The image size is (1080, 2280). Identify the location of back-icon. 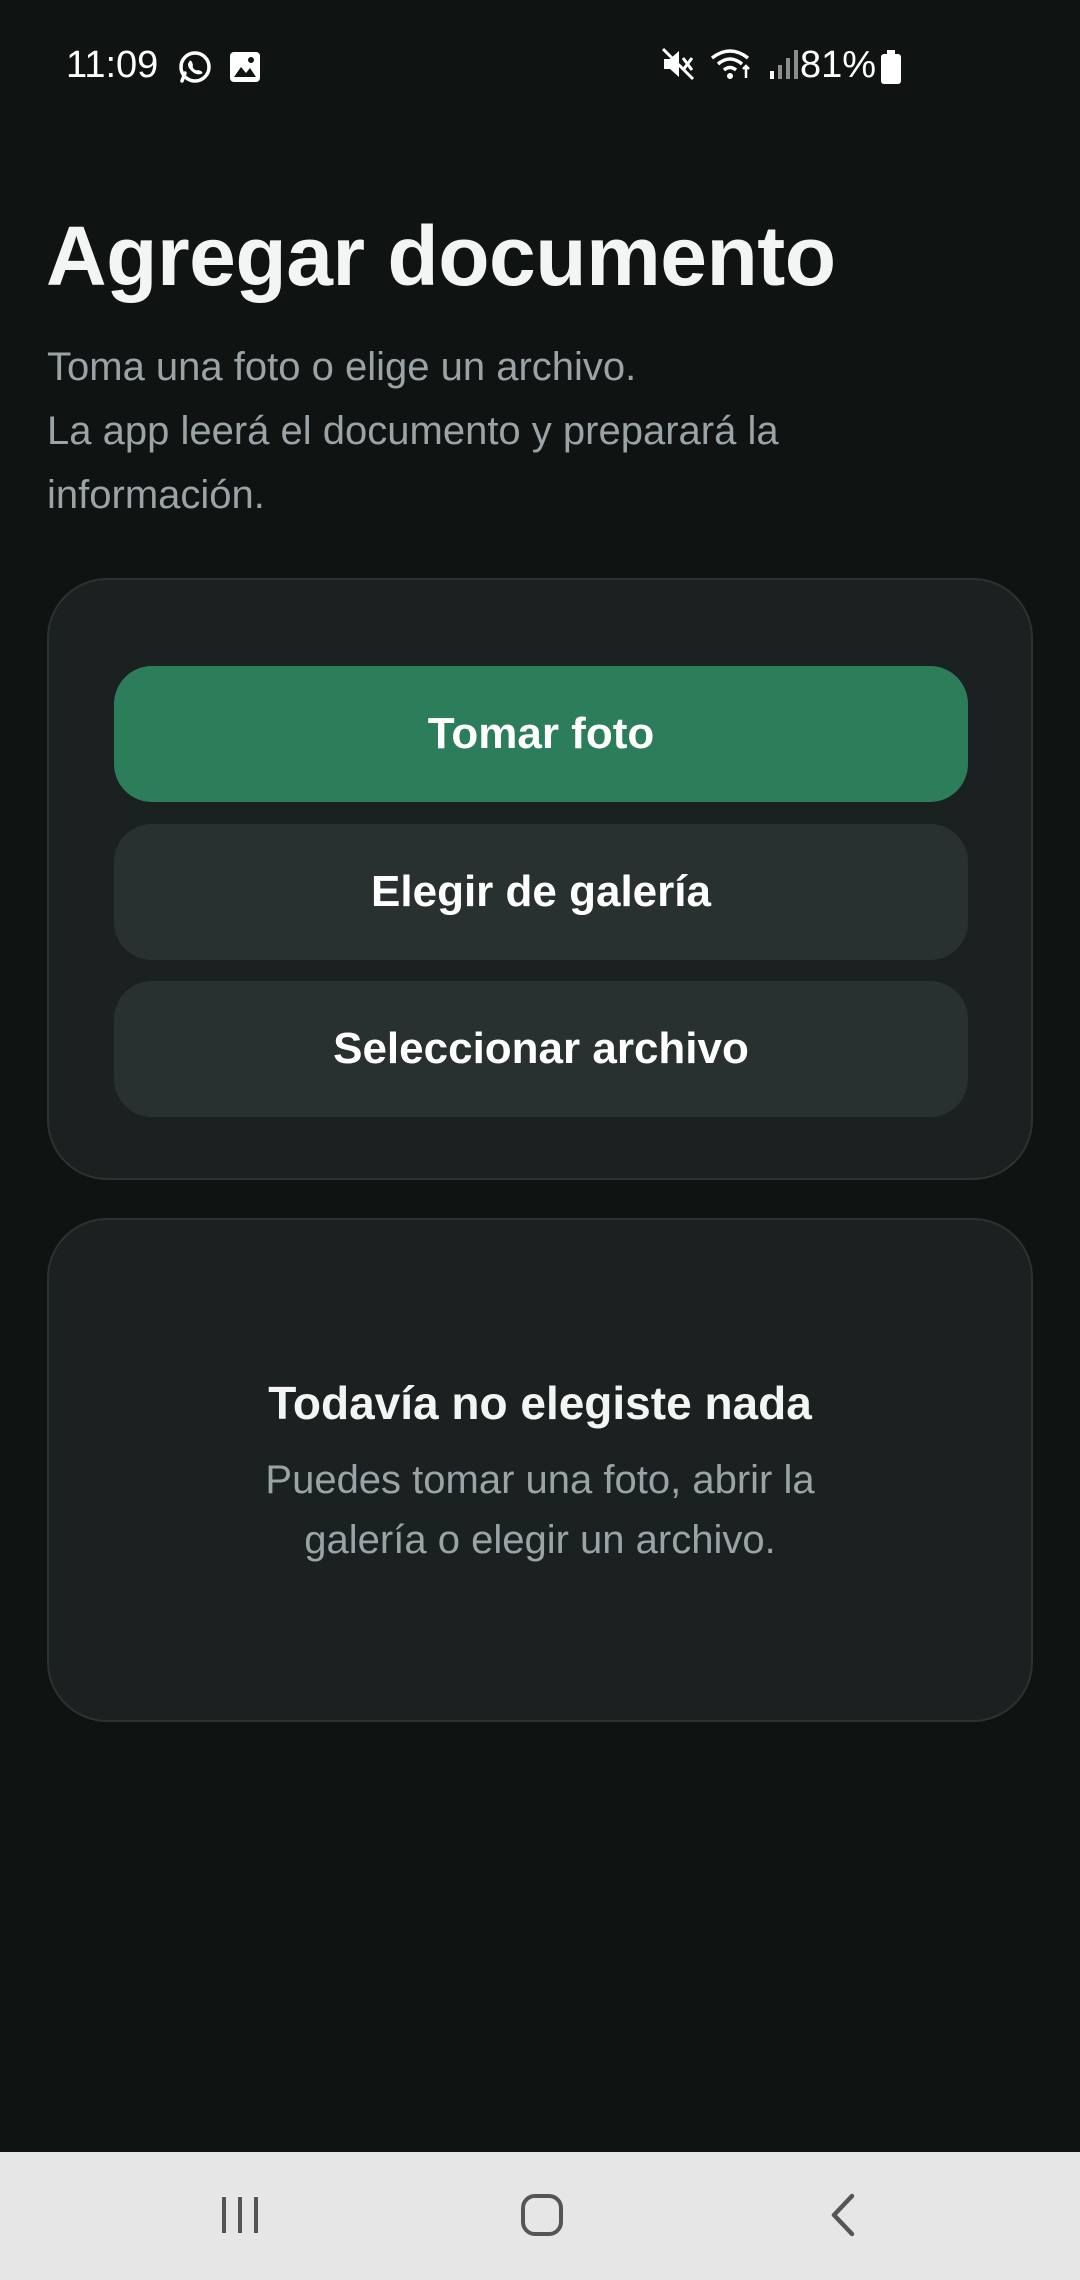
(844, 2217).